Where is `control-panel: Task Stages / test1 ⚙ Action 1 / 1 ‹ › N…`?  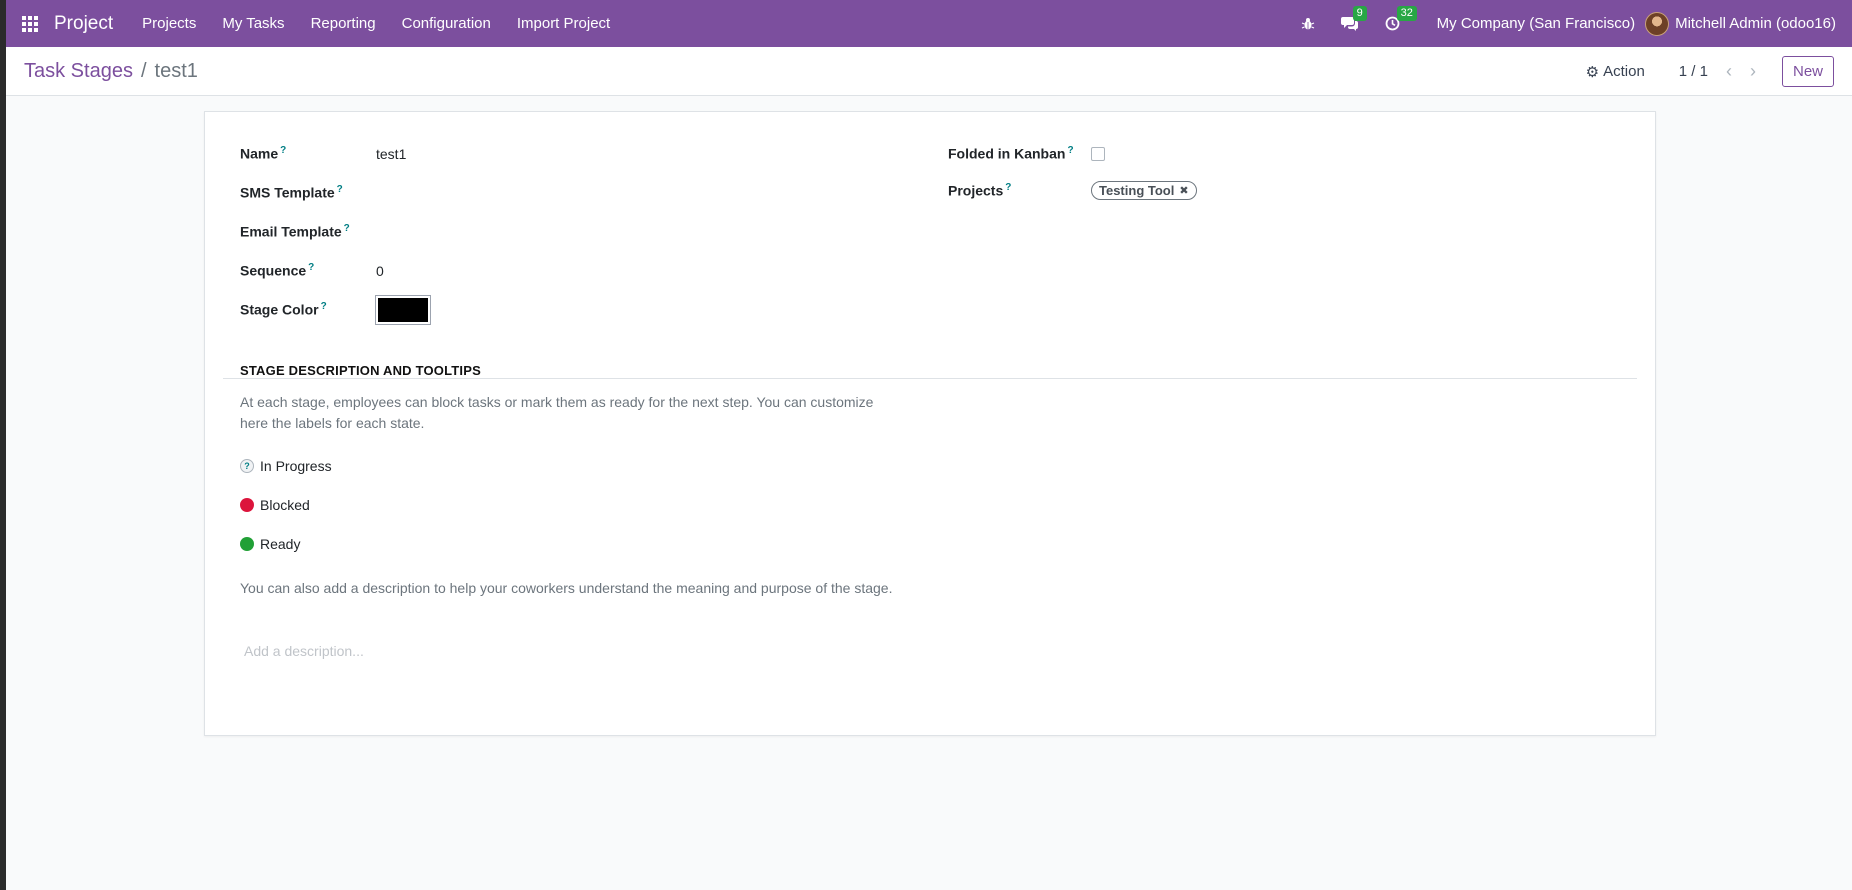 control-panel: Task Stages / test1 ⚙ Action 1 / 1 ‹ › N… is located at coordinates (929, 71).